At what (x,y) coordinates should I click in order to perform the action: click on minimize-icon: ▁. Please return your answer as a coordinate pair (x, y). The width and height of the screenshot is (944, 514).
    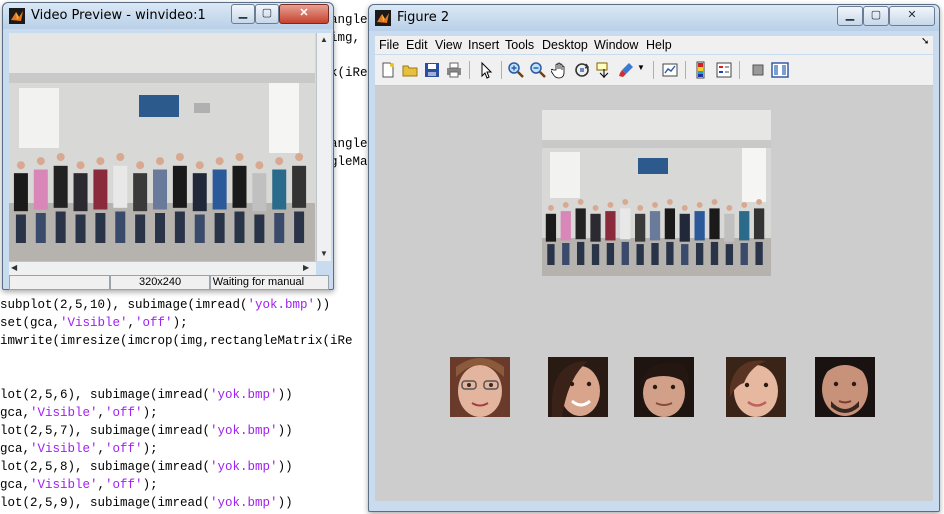
    Looking at the image, I should click on (243, 13).